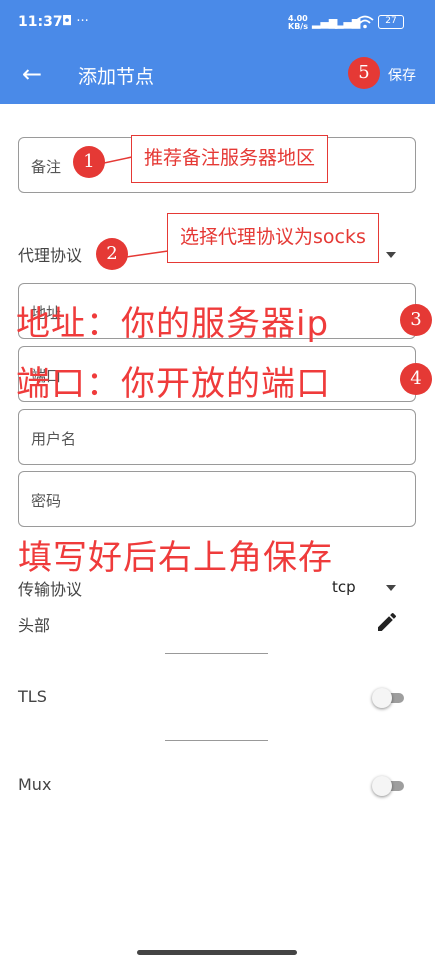 The width and height of the screenshot is (435, 960). What do you see at coordinates (75, 21) in the screenshot?
I see `notification-icons: ◘ ···` at bounding box center [75, 21].